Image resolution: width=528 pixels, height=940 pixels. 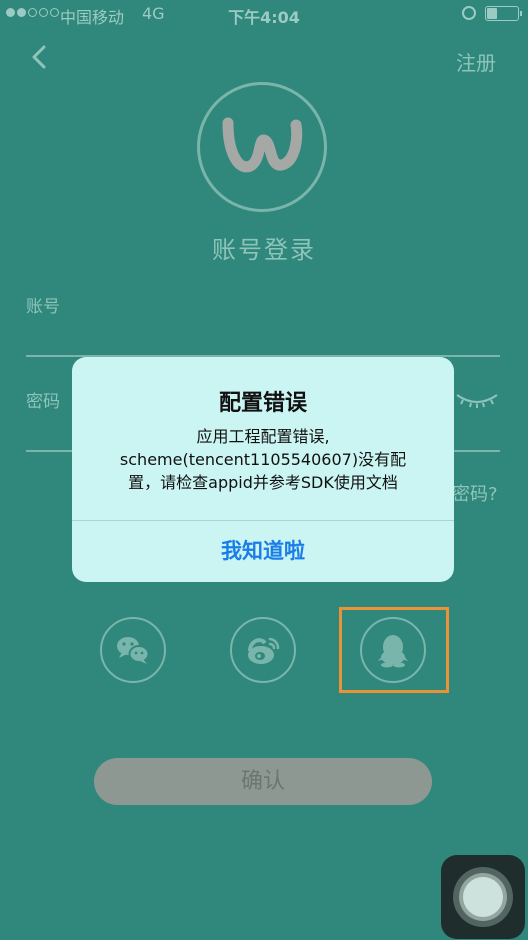 I want to click on w-logo-icon, so click(x=262, y=145).